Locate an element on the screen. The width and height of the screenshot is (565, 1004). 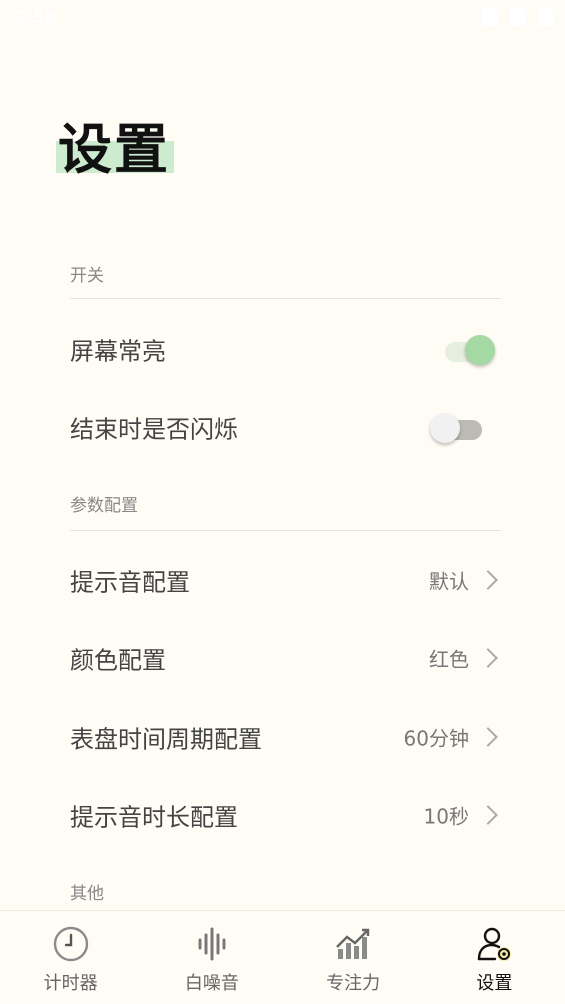
nav-label: 设置 is located at coordinates (494, 983).